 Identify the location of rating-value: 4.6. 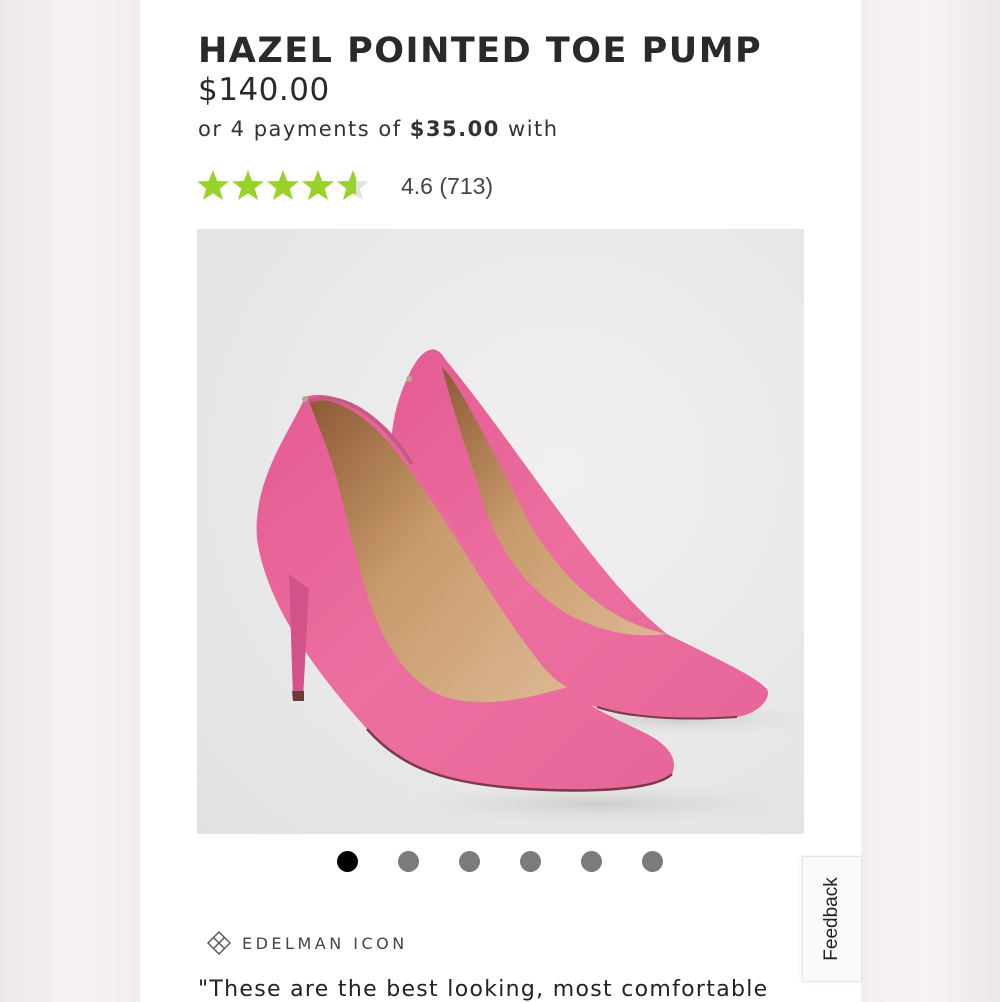
(417, 185).